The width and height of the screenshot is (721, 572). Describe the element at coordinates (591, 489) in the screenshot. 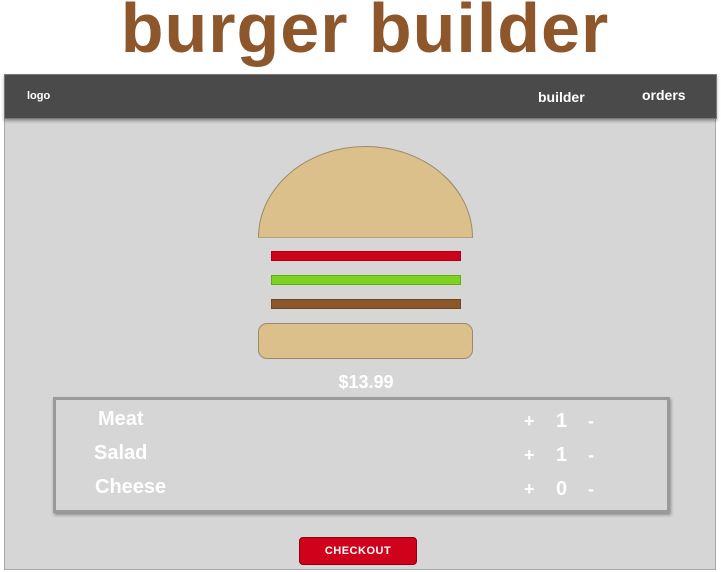

I see `remove-cheese-button: -` at that location.